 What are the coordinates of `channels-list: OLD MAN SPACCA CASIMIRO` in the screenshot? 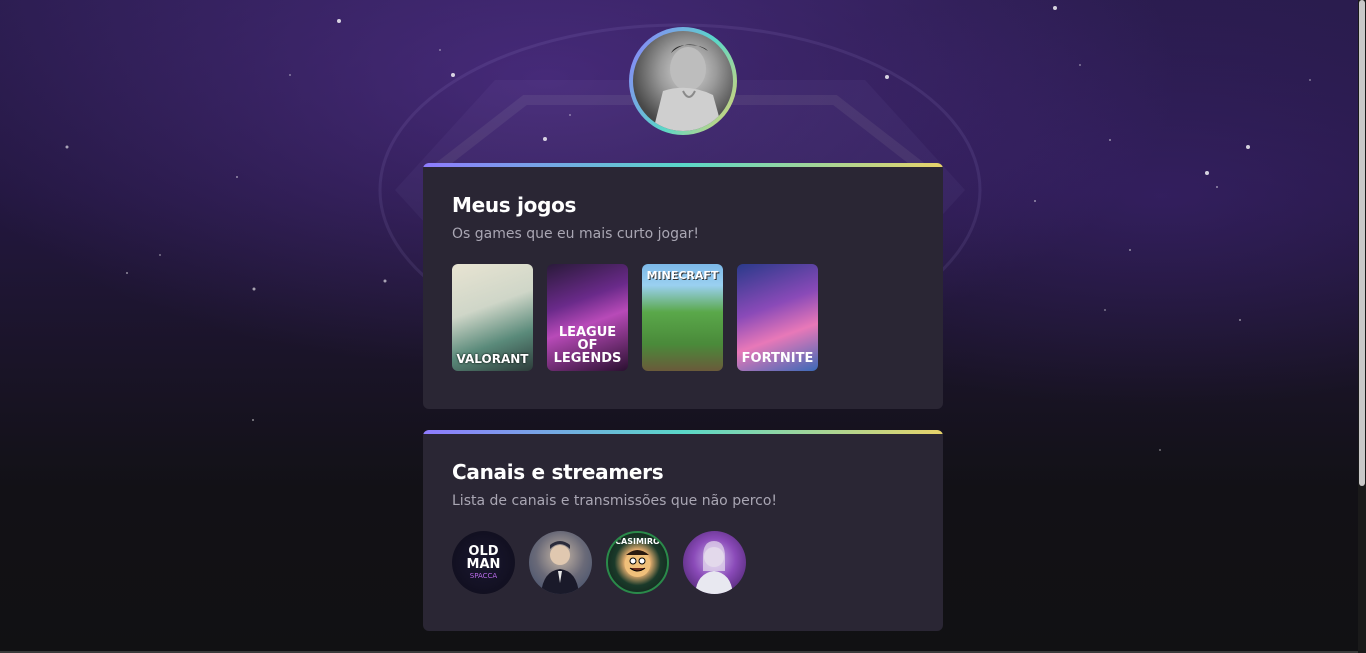 It's located at (683, 562).